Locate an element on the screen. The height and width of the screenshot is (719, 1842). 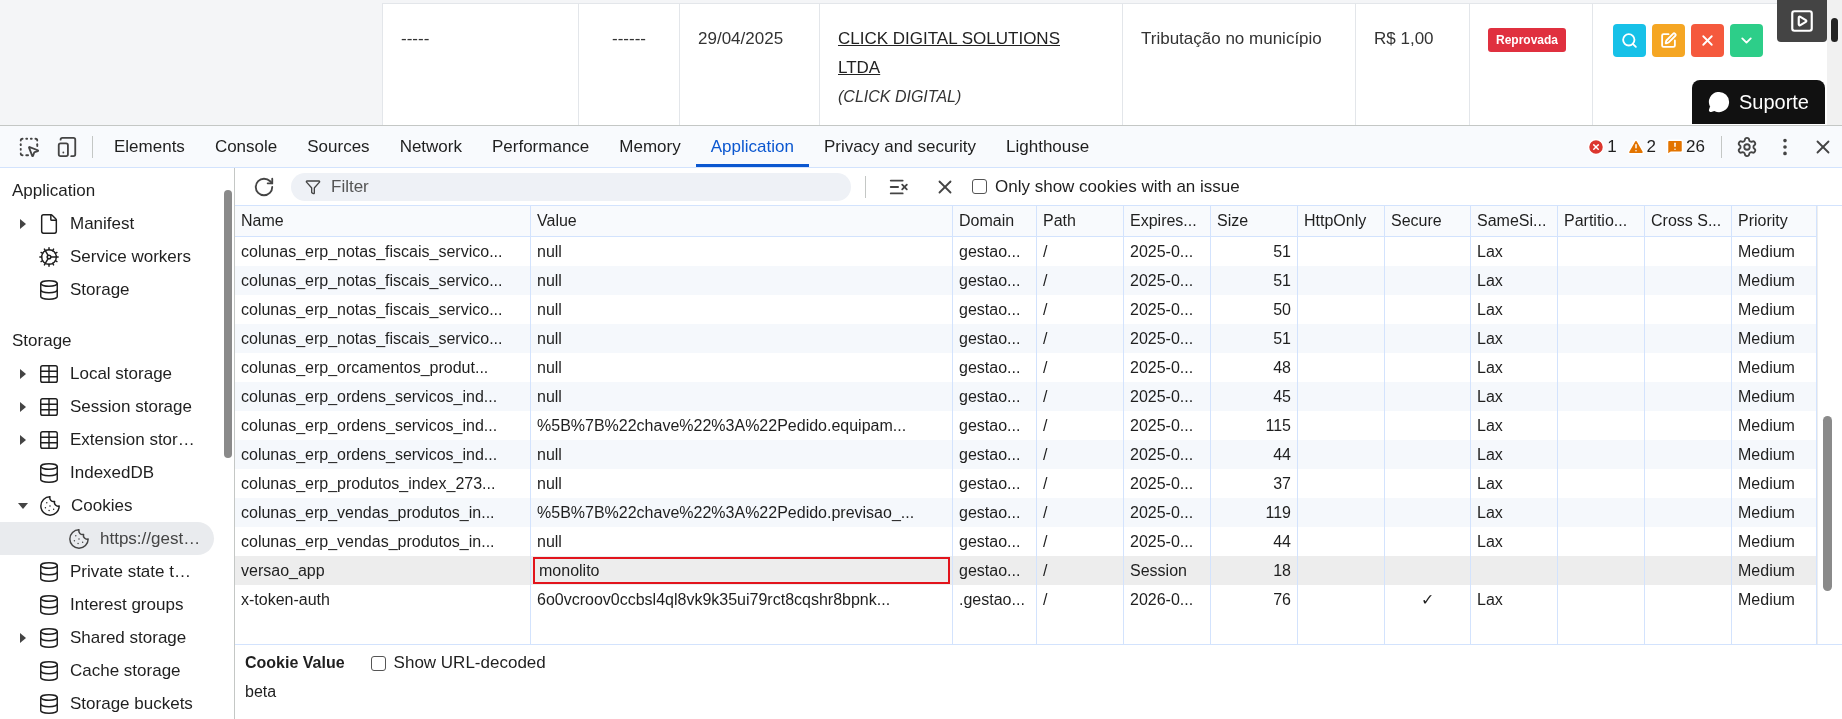
column-header: Name is located at coordinates (383, 221).